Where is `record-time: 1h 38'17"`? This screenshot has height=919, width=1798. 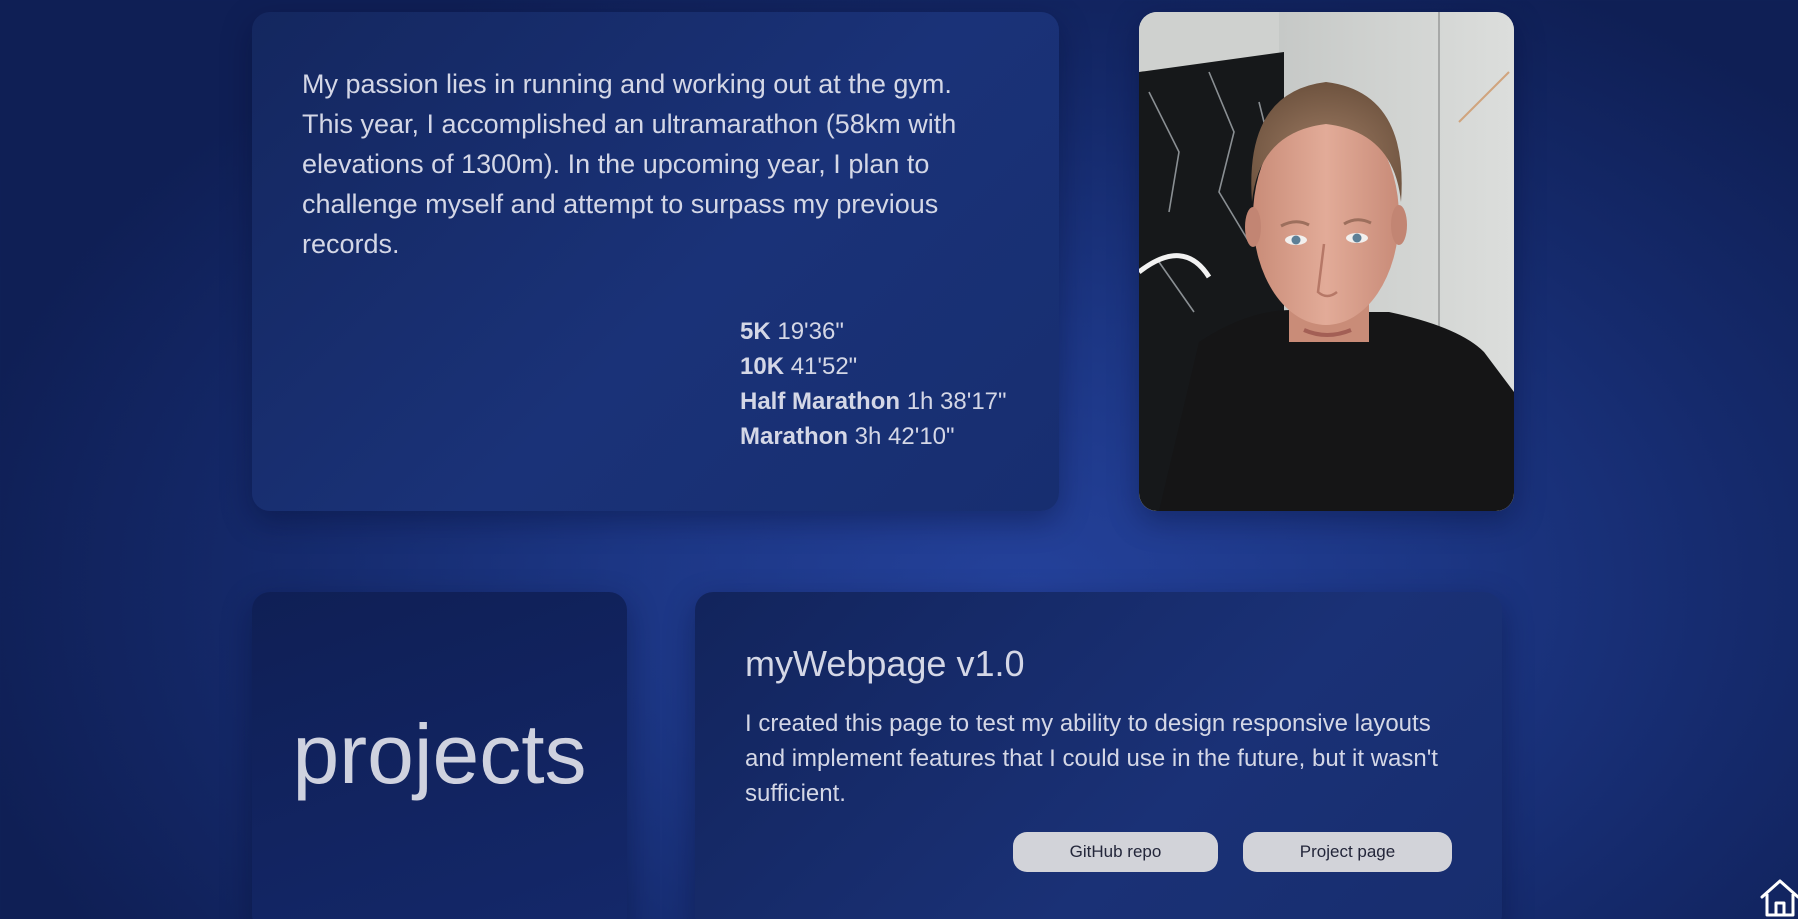
record-time: 1h 38'17" is located at coordinates (956, 401).